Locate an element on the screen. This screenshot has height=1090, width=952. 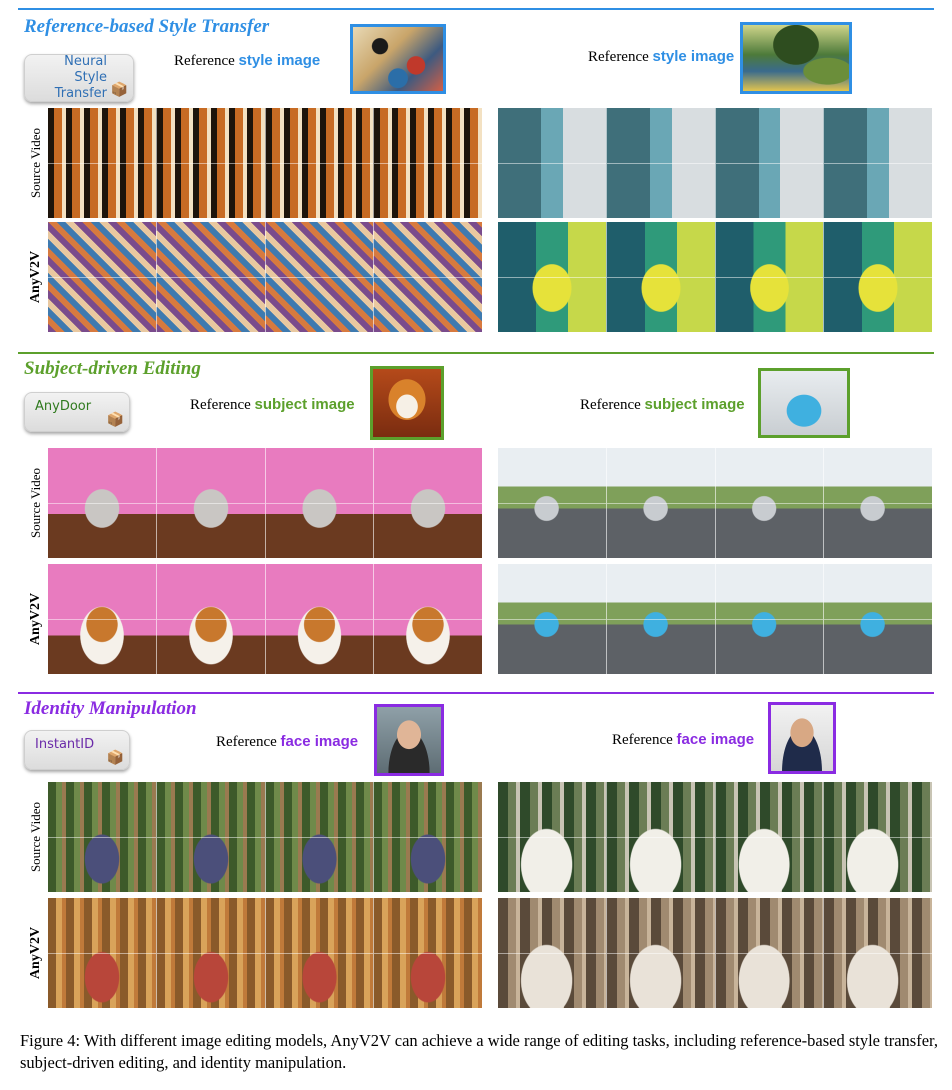
reference-face-image-right is located at coordinates (802, 738).